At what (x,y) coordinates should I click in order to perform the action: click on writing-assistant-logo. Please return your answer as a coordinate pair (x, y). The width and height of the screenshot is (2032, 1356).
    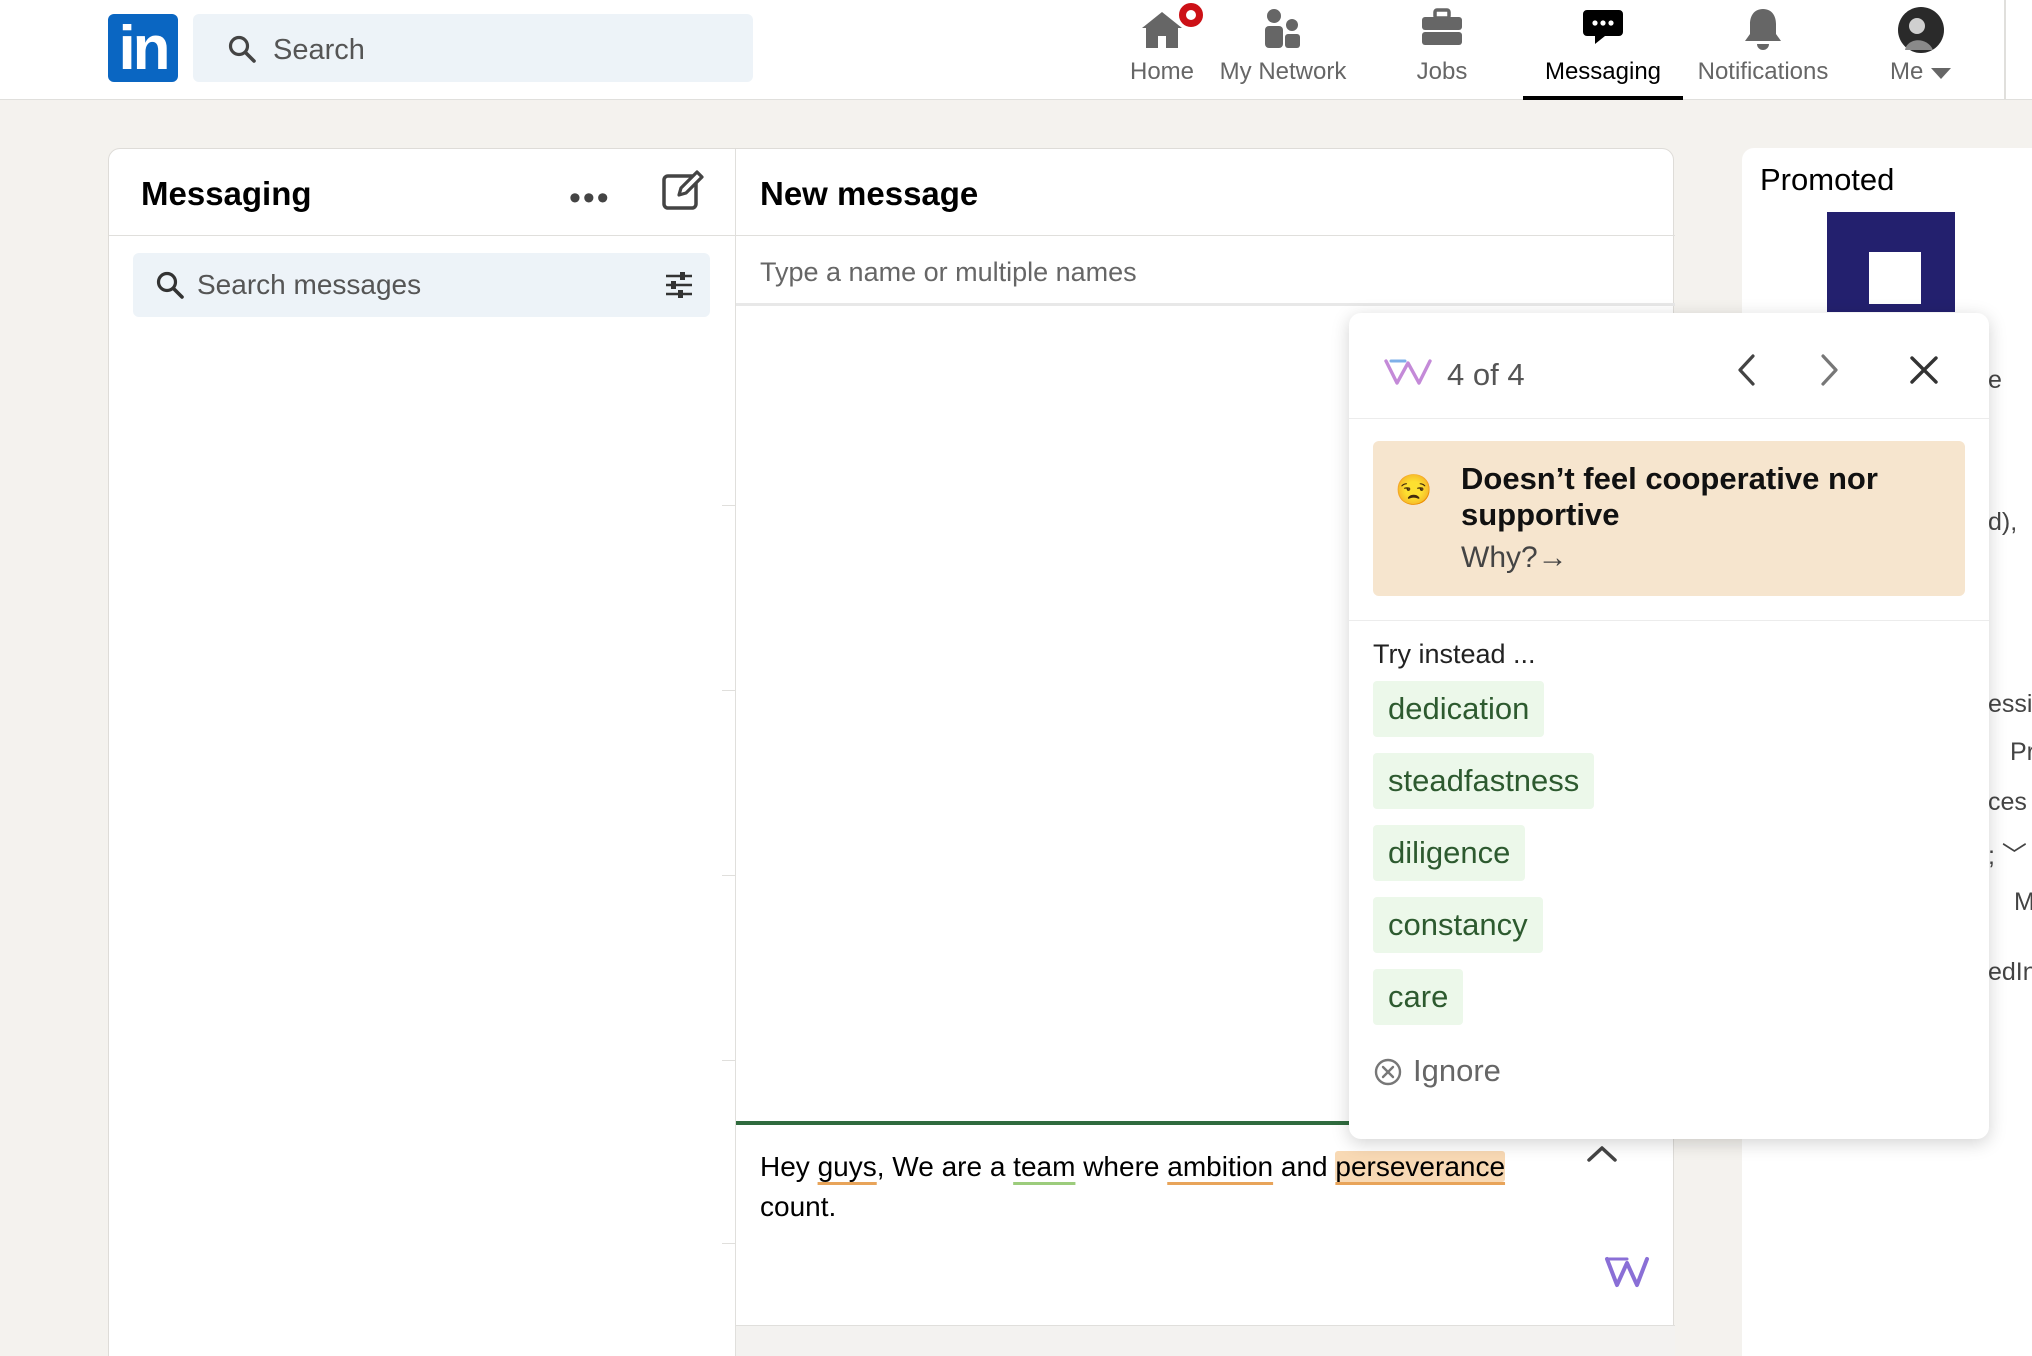
    Looking at the image, I should click on (1408, 372).